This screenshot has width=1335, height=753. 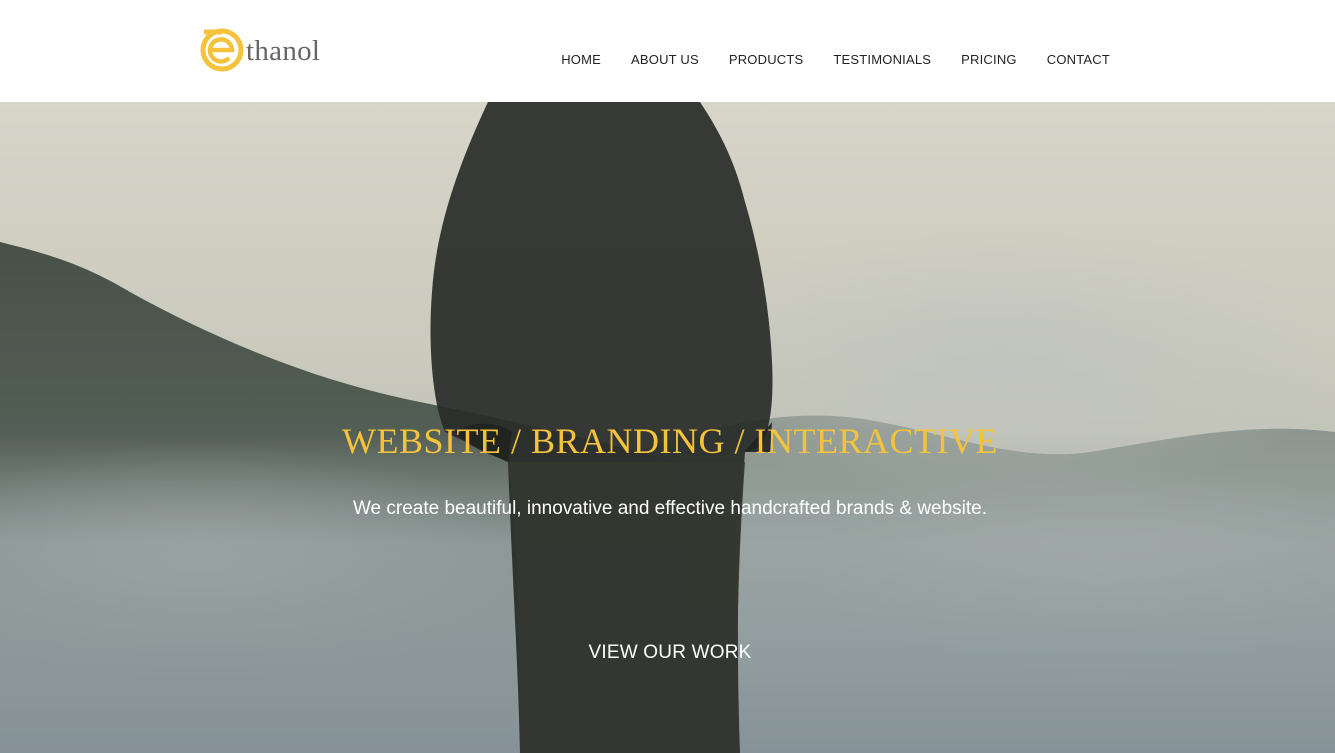 I want to click on nav-item-home: HOME, so click(x=581, y=60).